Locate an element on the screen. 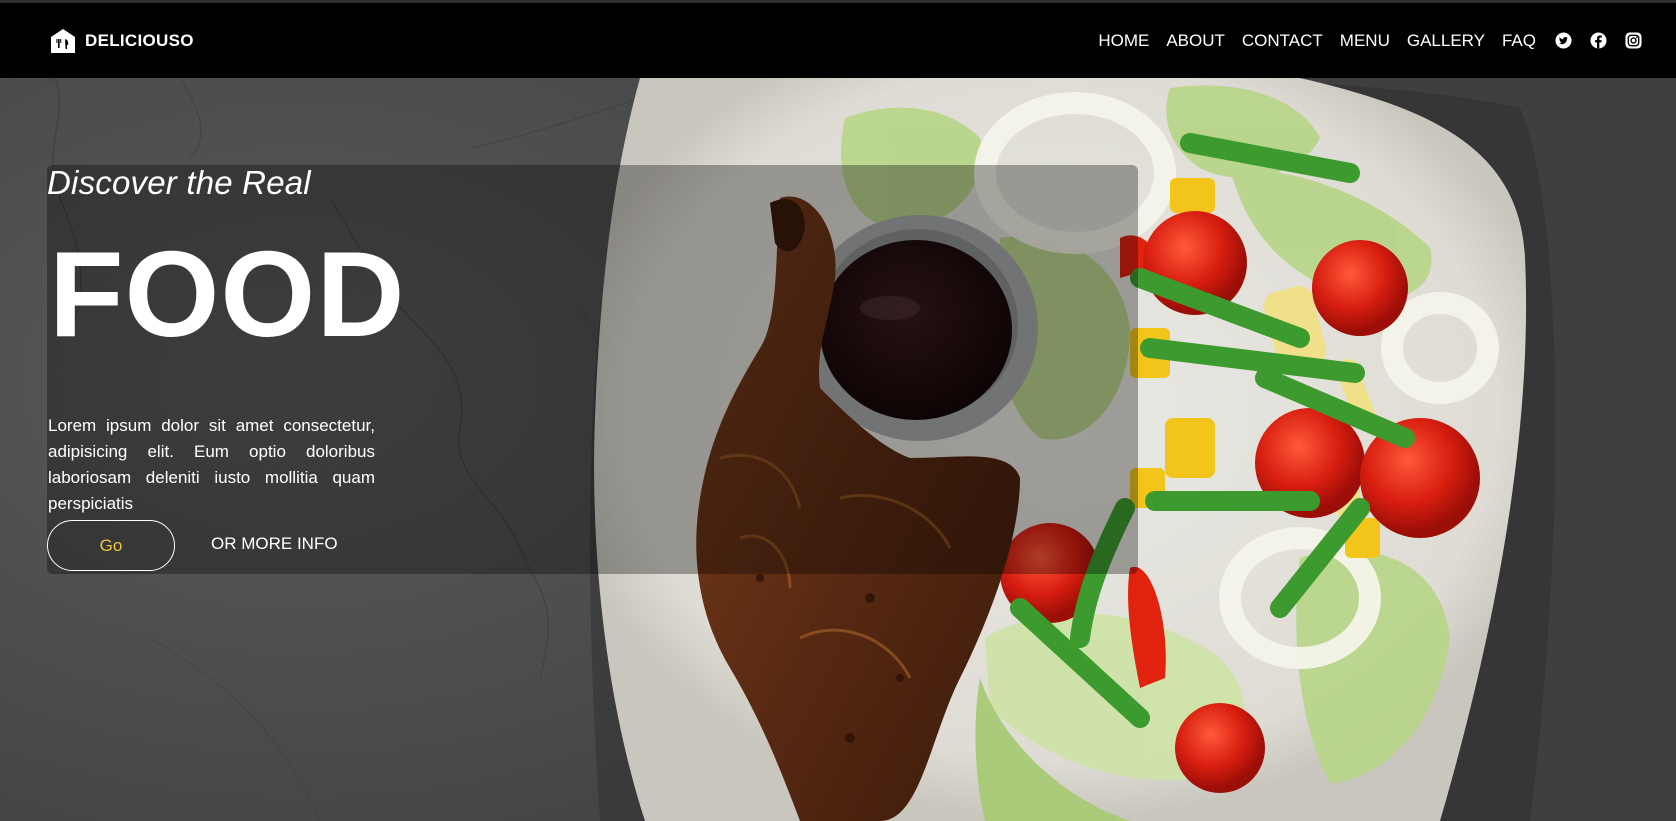  brand-logo: DELICIOUSO is located at coordinates (122, 41).